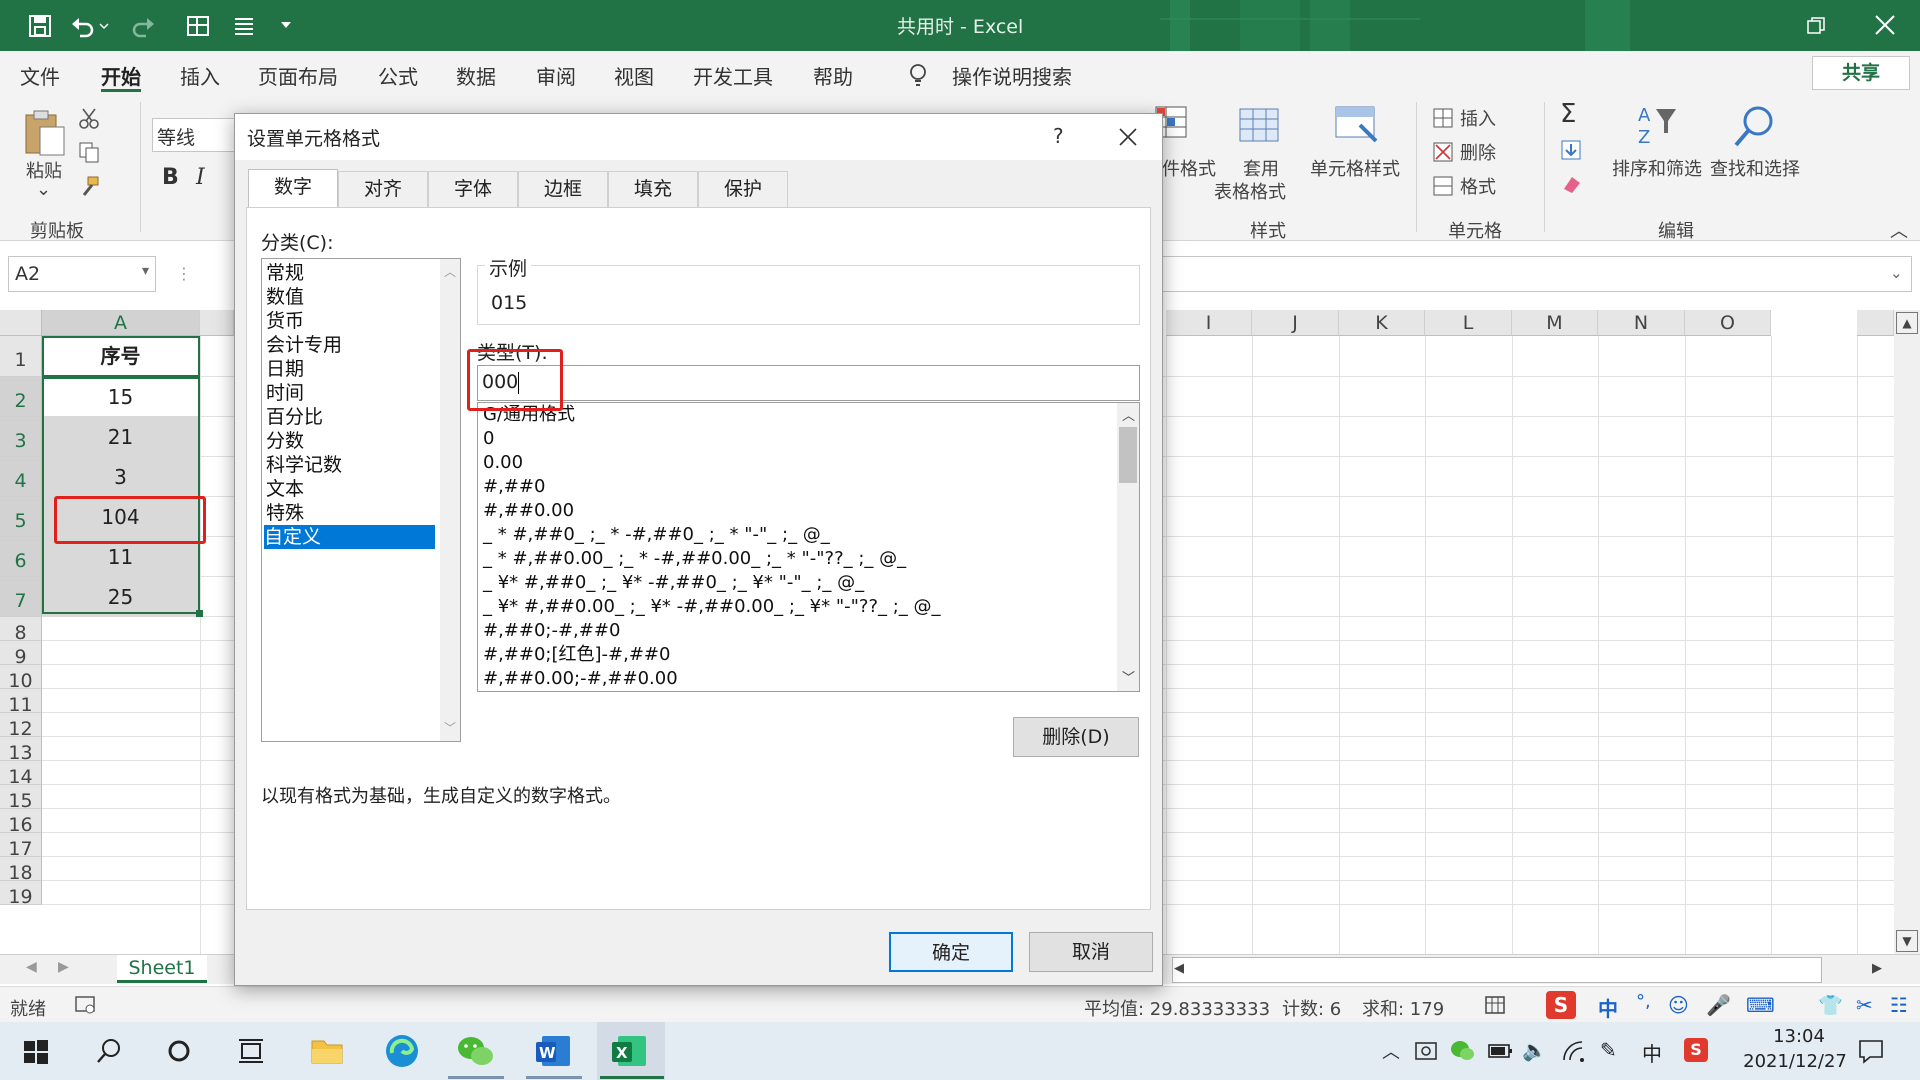 The height and width of the screenshot is (1080, 1920). Describe the element at coordinates (285, 393) in the screenshot. I see `category-item: 时间` at that location.